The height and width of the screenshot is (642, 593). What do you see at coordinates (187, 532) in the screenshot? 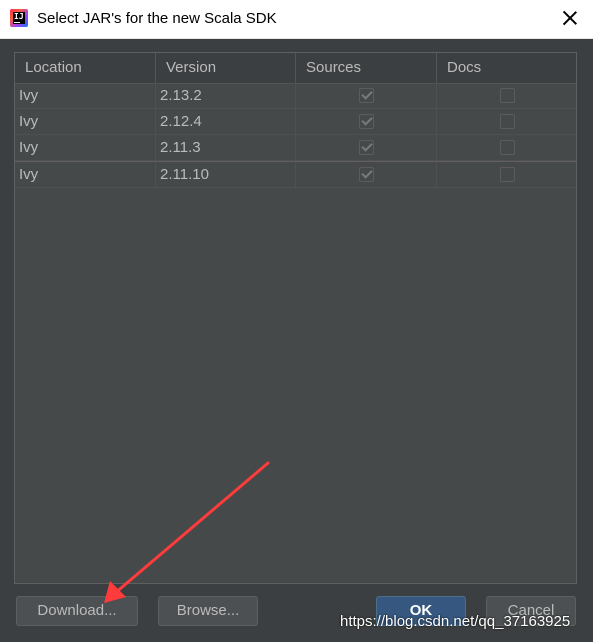
I see `red-annotation-arrow` at bounding box center [187, 532].